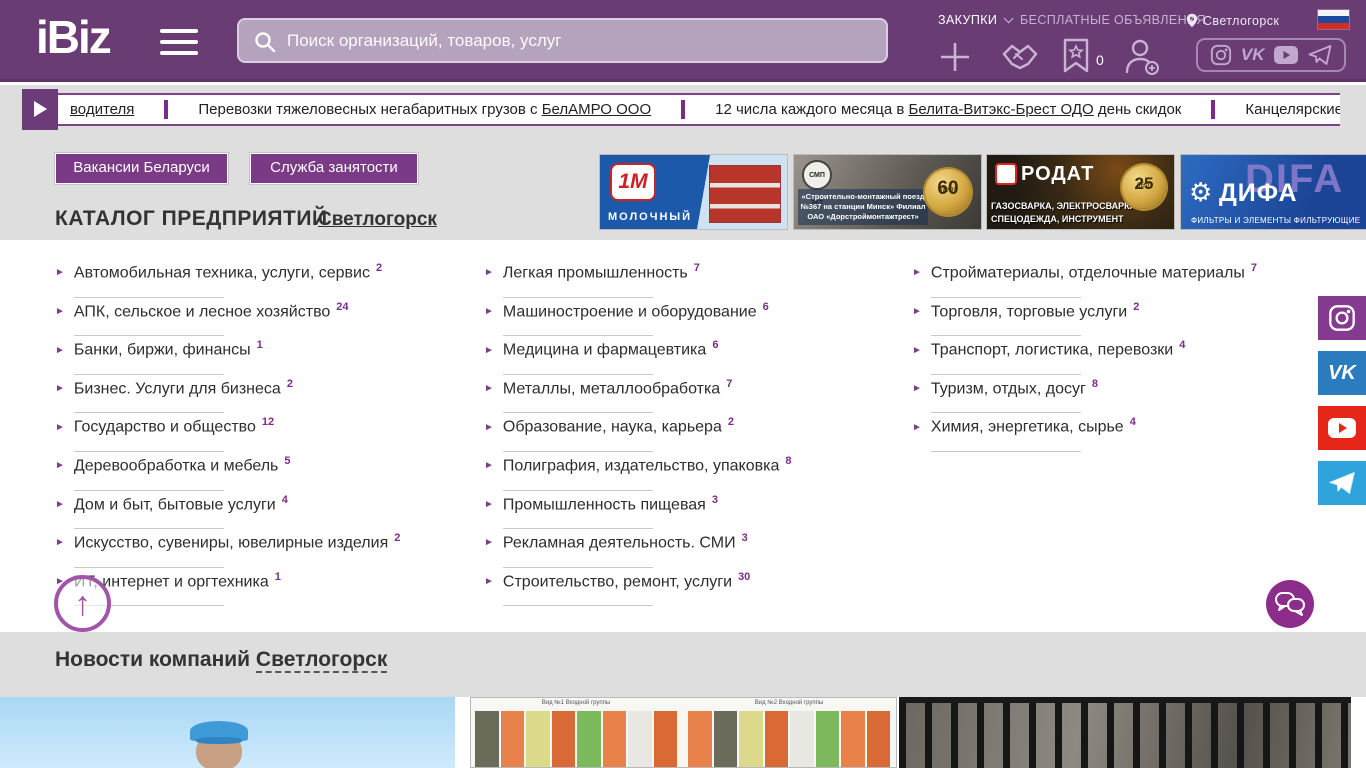 The width and height of the screenshot is (1366, 768). I want to click on catalog-title: КАТАЛОГ ПРЕДПРИЯТИЙ, so click(191, 218).